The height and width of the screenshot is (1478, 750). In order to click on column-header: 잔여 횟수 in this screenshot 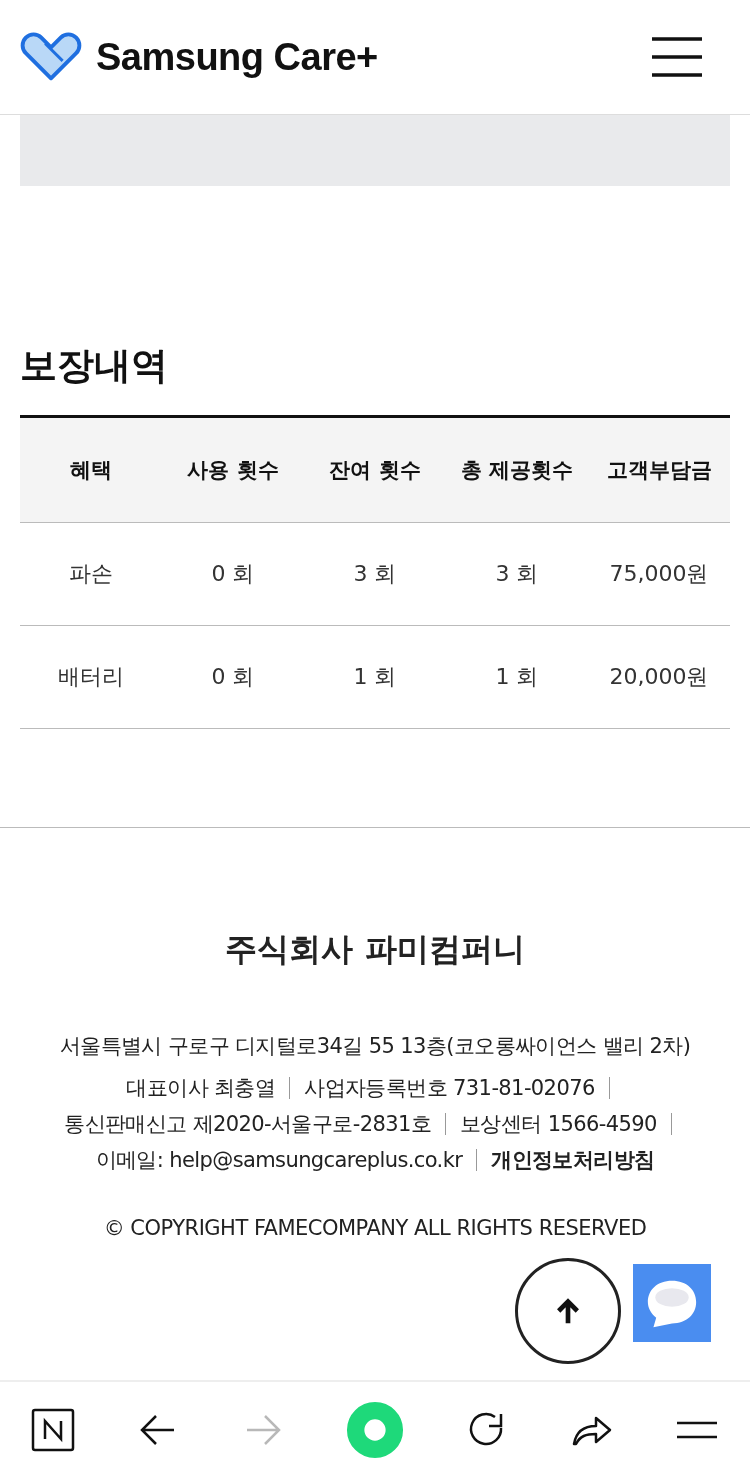, I will do `click(375, 469)`.